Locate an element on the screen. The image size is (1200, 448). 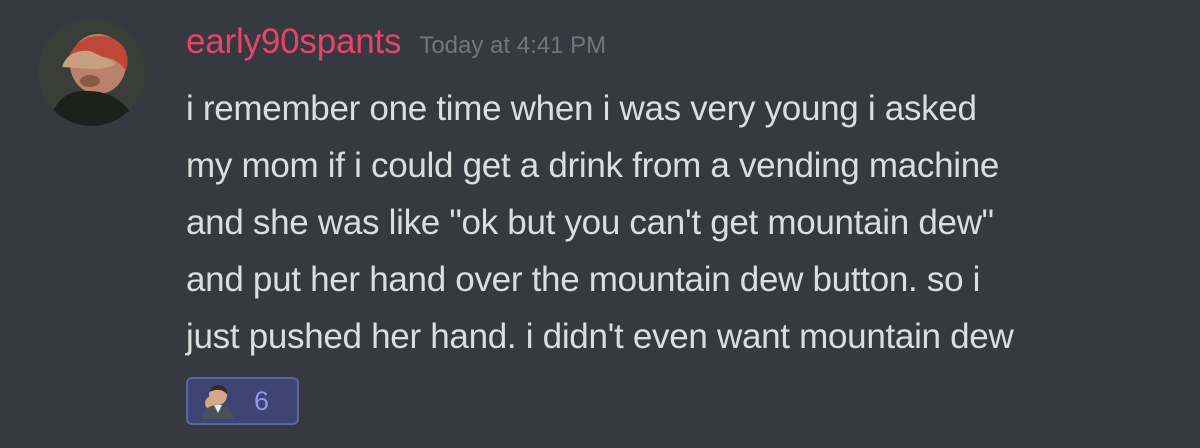
reaction-count: 6 is located at coordinates (262, 400).